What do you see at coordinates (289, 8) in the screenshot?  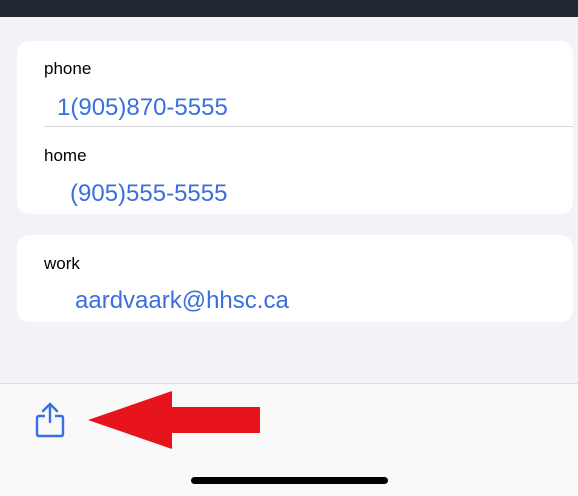 I see `top-navigation-bar` at bounding box center [289, 8].